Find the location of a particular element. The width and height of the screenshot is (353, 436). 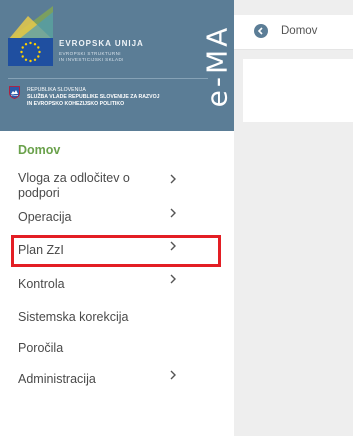

sidebar-item-label: Plan ZzI is located at coordinates (41, 250).